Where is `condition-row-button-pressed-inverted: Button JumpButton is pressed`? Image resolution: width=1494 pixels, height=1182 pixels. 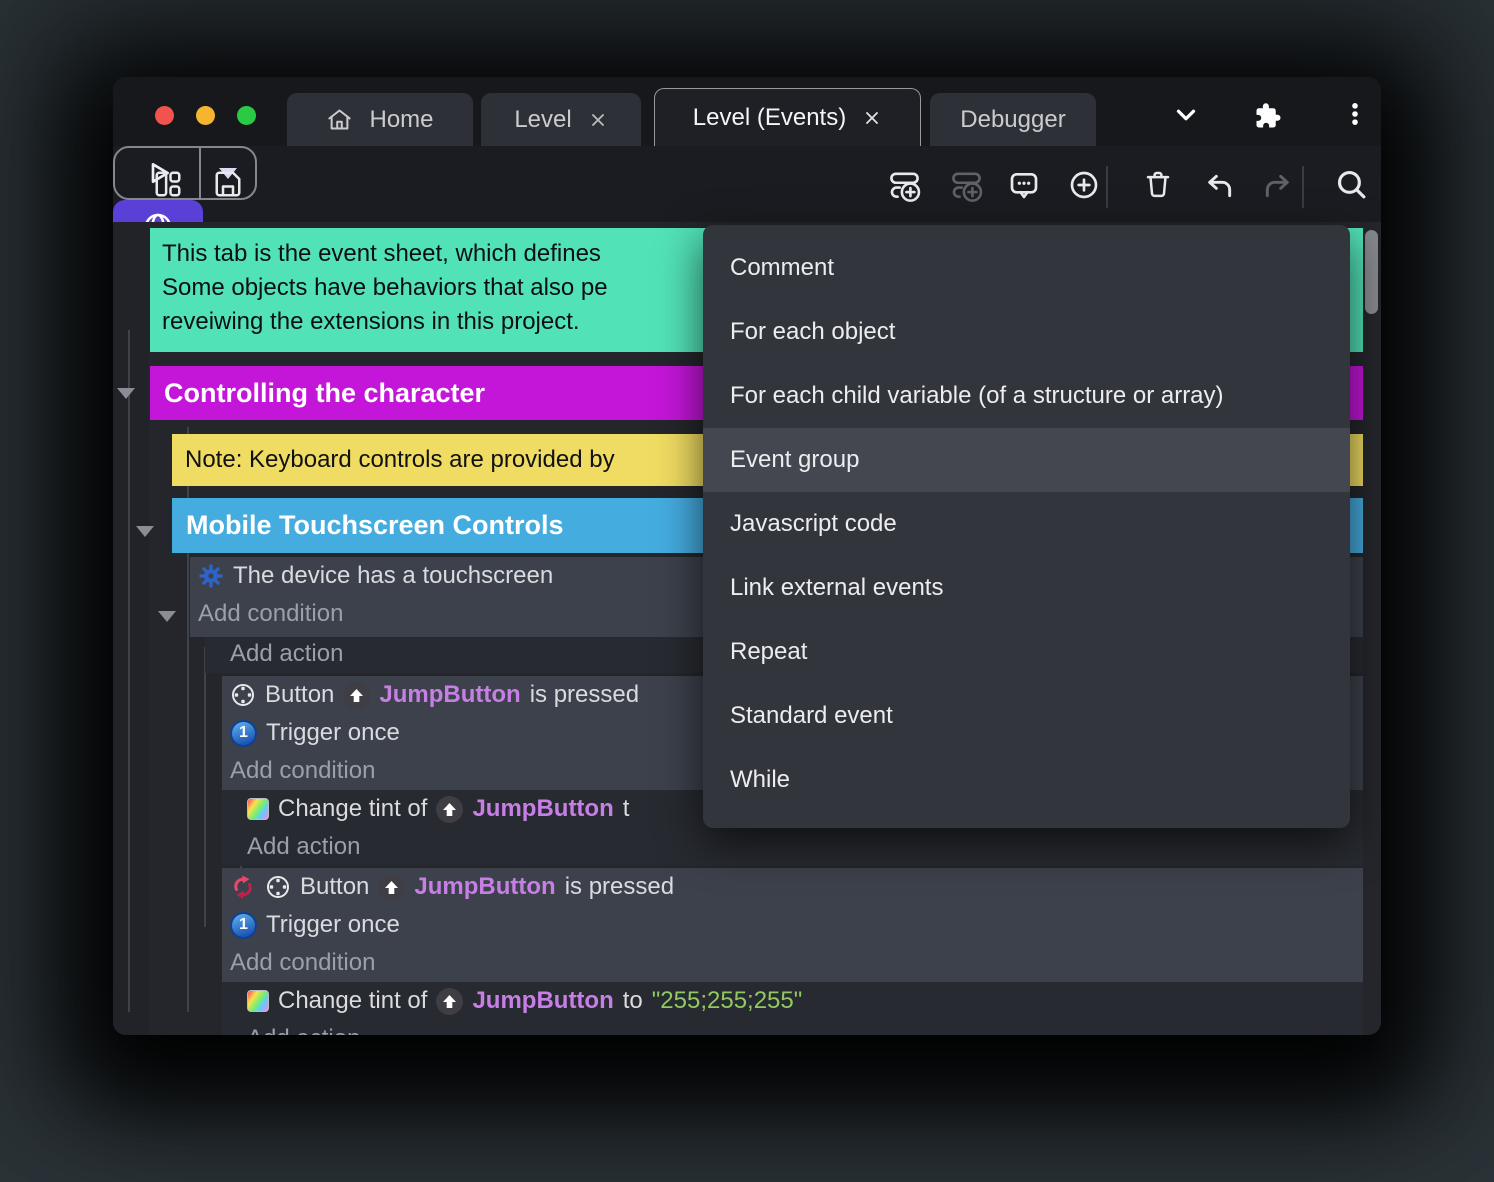
condition-row-button-pressed-inverted: Button JumpButton is pressed is located at coordinates (792, 887).